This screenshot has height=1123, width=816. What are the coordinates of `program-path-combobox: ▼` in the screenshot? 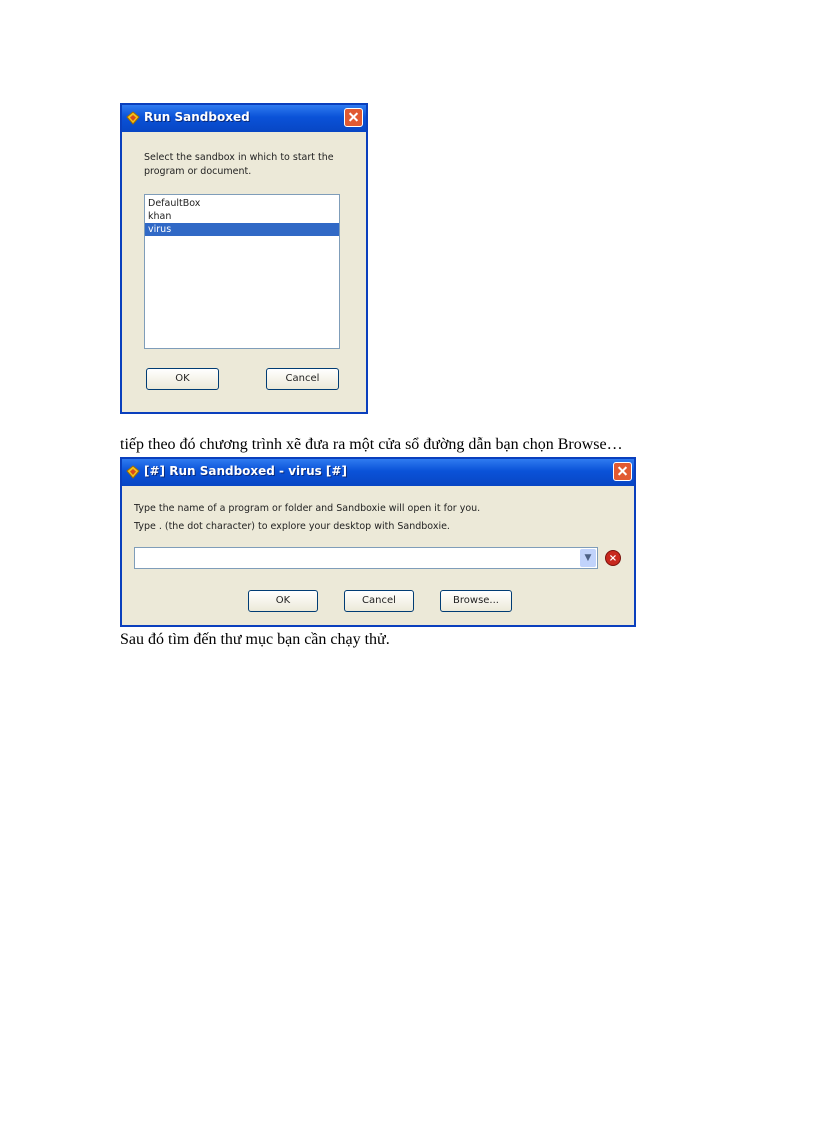 It's located at (366, 558).